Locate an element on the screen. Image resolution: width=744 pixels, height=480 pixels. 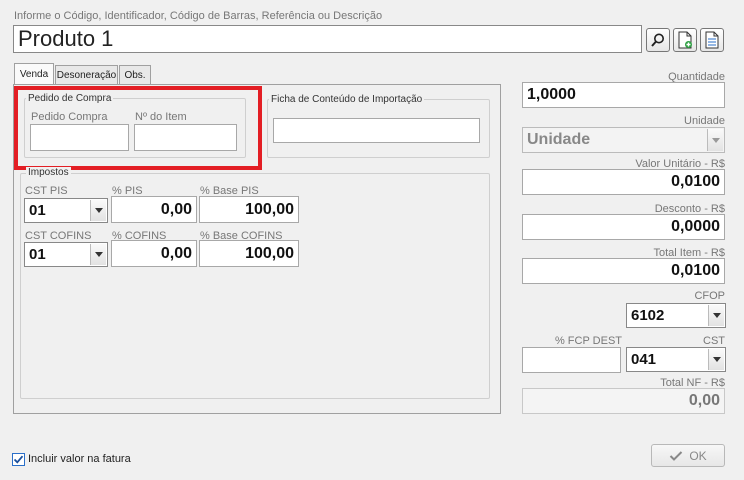
incluir-label: Incluir valor na fatura is located at coordinates (79, 459).